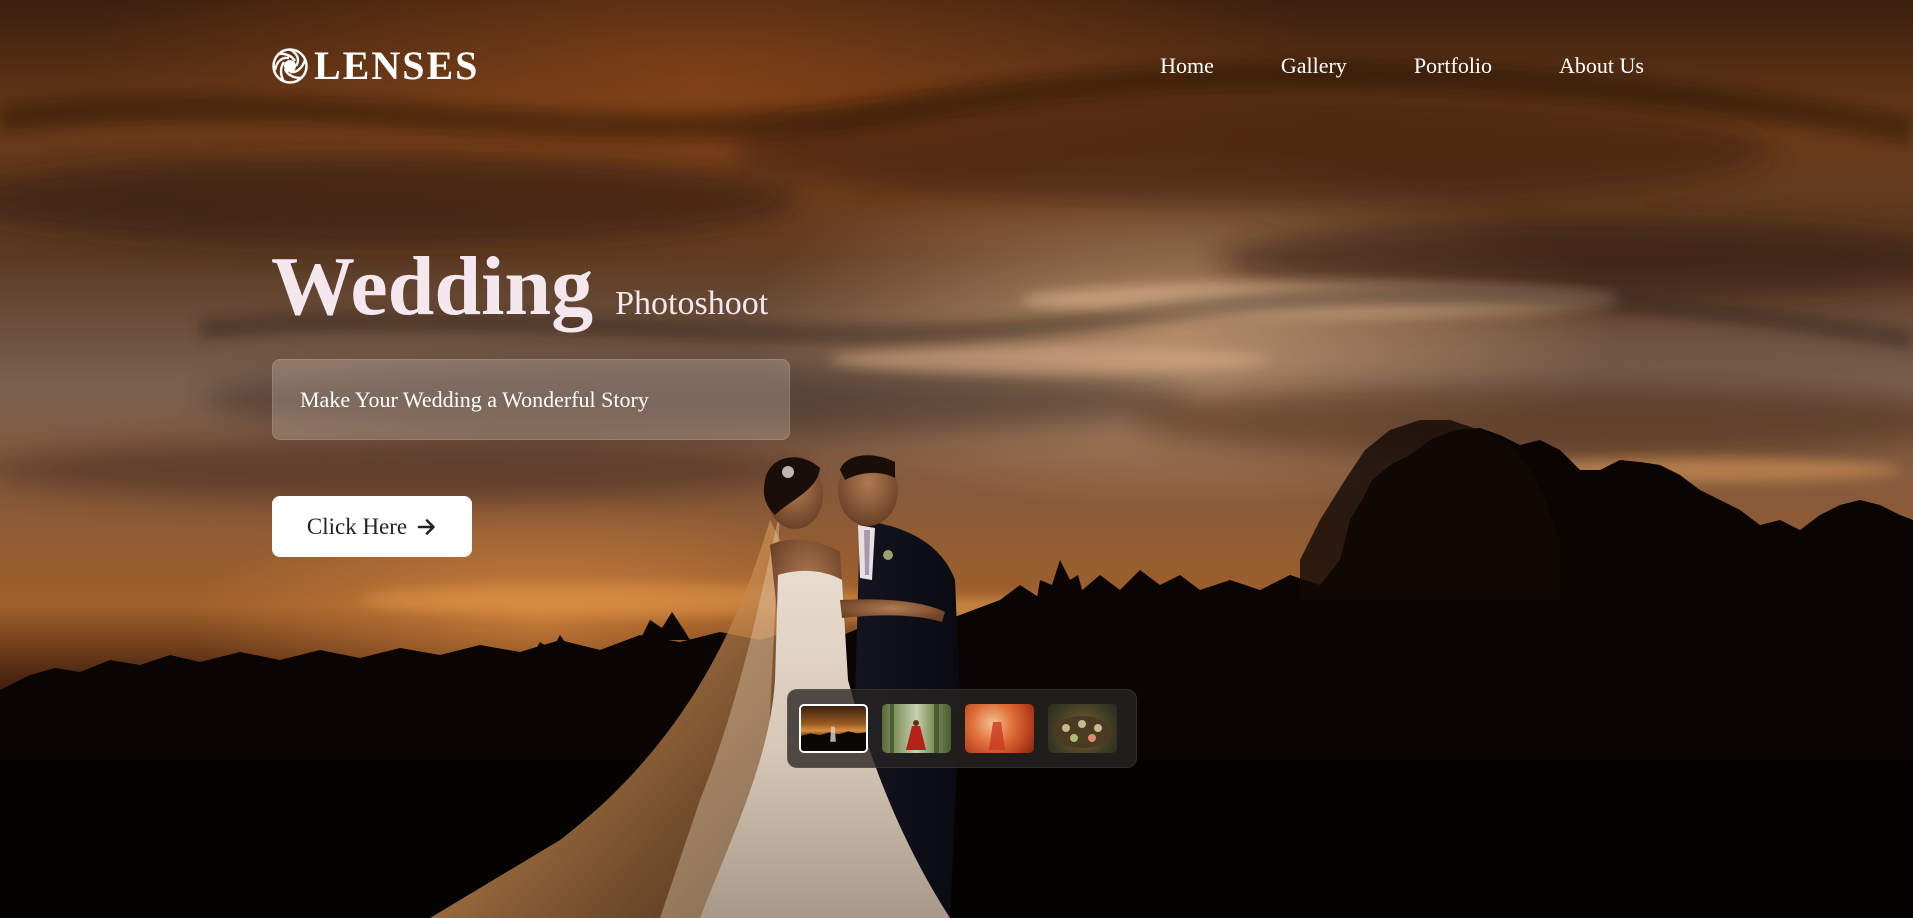 Image resolution: width=1913 pixels, height=918 pixels. What do you see at coordinates (695, 686) in the screenshot?
I see `couple-photo` at bounding box center [695, 686].